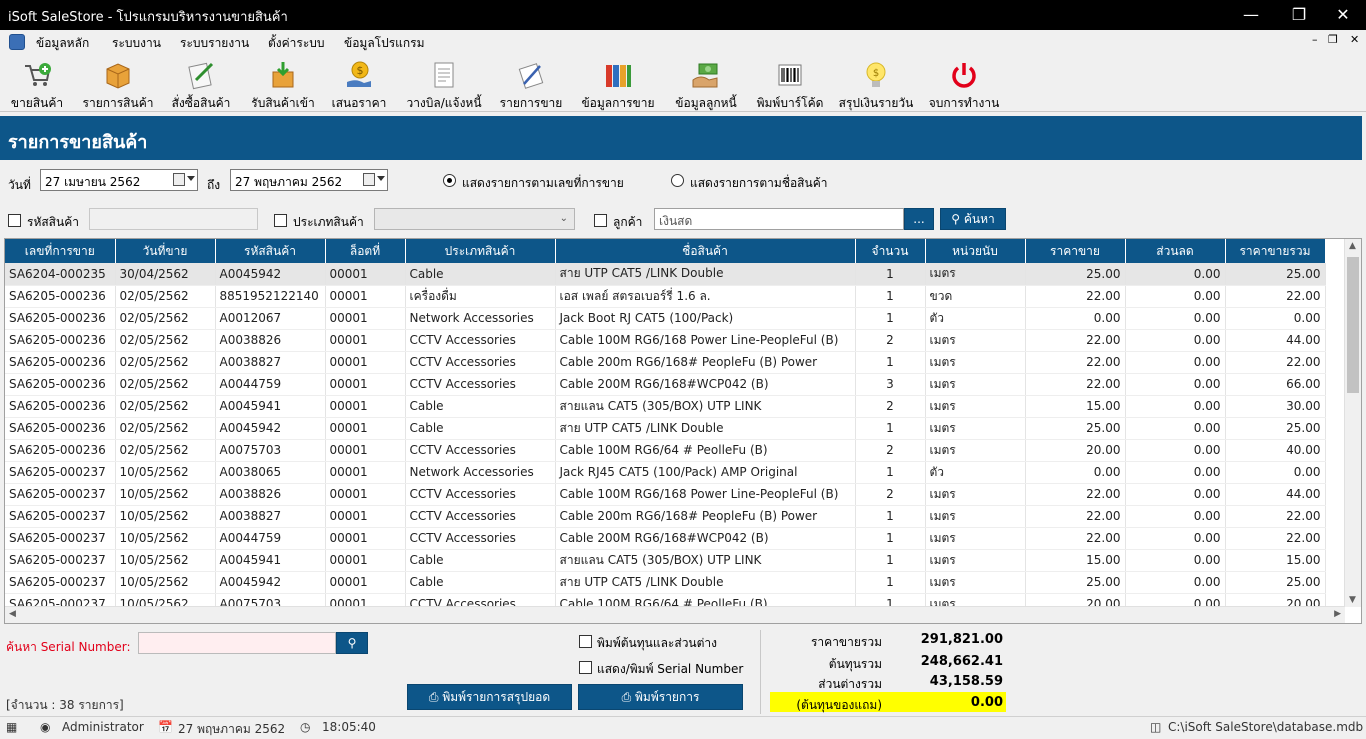 Image resolution: width=1366 pixels, height=739 pixels. What do you see at coordinates (179, 179) in the screenshot?
I see `calendar-icon` at bounding box center [179, 179].